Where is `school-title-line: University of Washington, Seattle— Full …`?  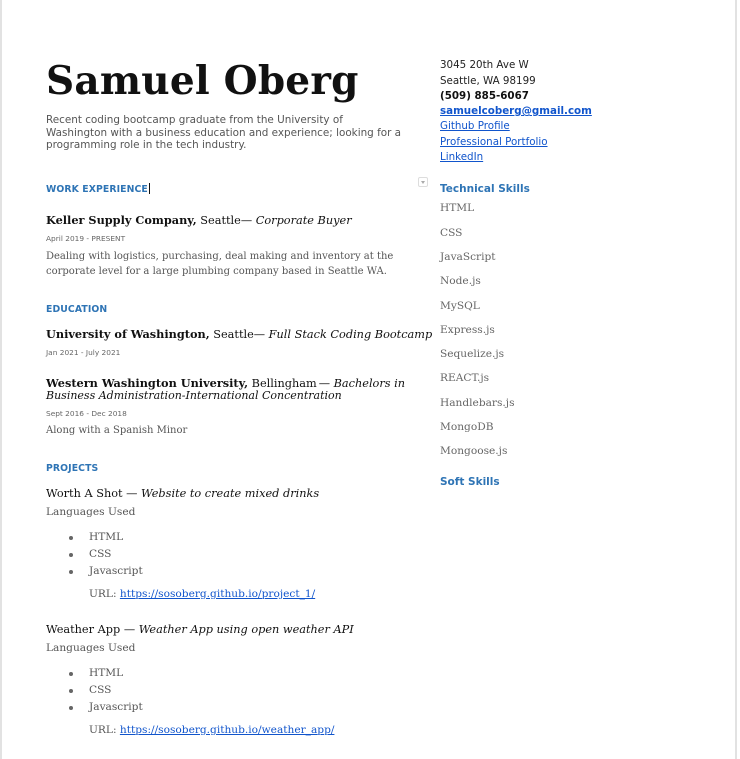 school-title-line: University of Washington, Seattle— Full … is located at coordinates (239, 334).